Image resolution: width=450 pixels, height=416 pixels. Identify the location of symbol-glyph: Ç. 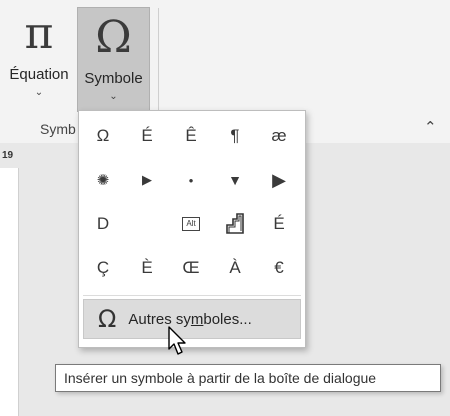
(103, 267).